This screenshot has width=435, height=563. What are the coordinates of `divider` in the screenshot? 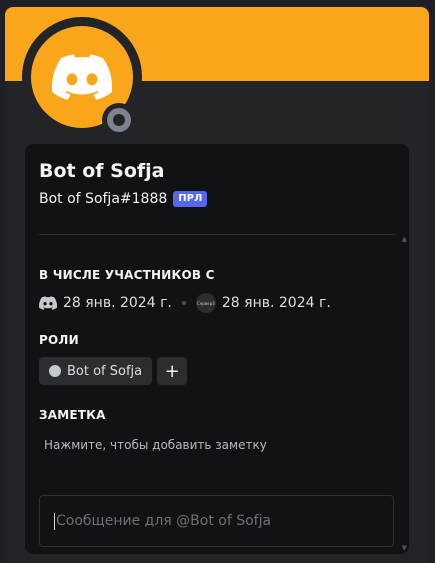 It's located at (217, 234).